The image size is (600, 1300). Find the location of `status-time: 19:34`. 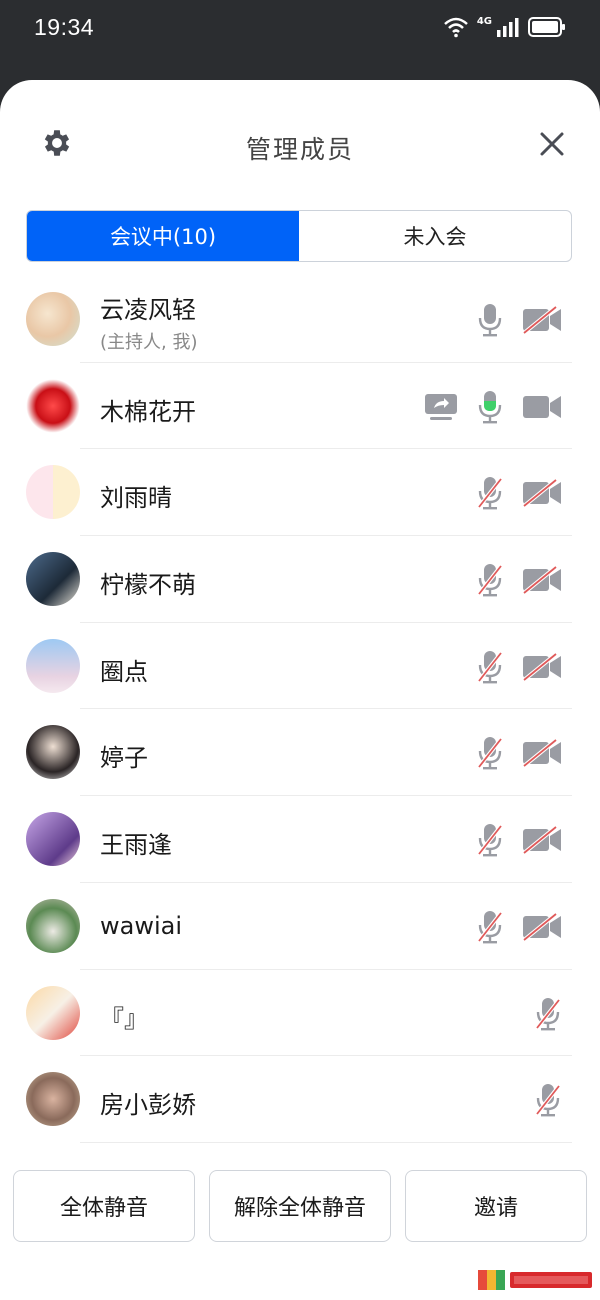

status-time: 19:34 is located at coordinates (64, 27).